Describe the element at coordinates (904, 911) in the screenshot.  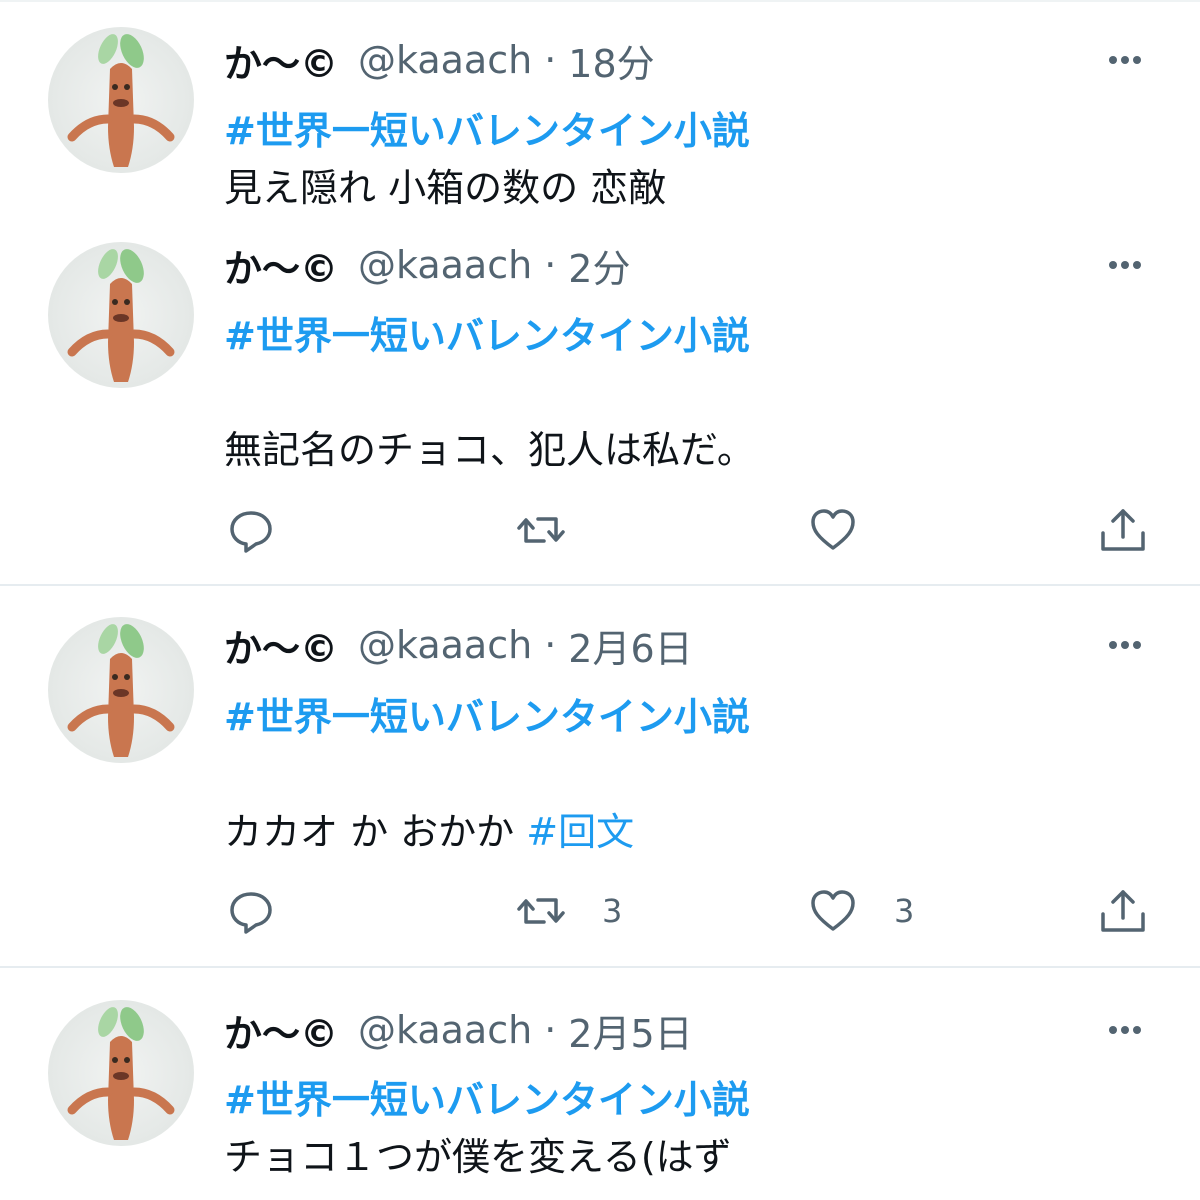
I see `like-count: 3` at that location.